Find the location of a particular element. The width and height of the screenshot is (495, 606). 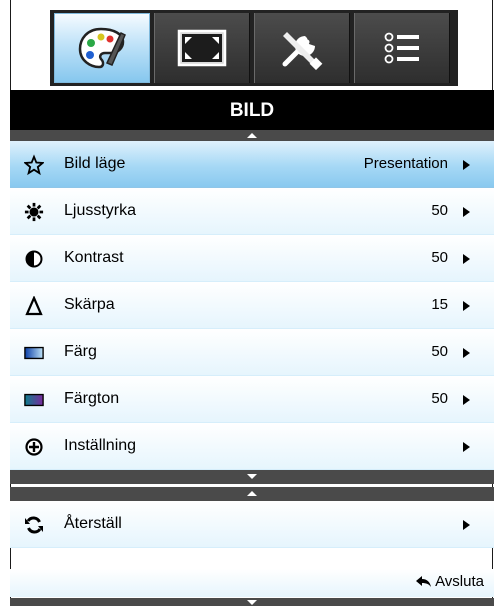

palette-icon is located at coordinates (102, 48).